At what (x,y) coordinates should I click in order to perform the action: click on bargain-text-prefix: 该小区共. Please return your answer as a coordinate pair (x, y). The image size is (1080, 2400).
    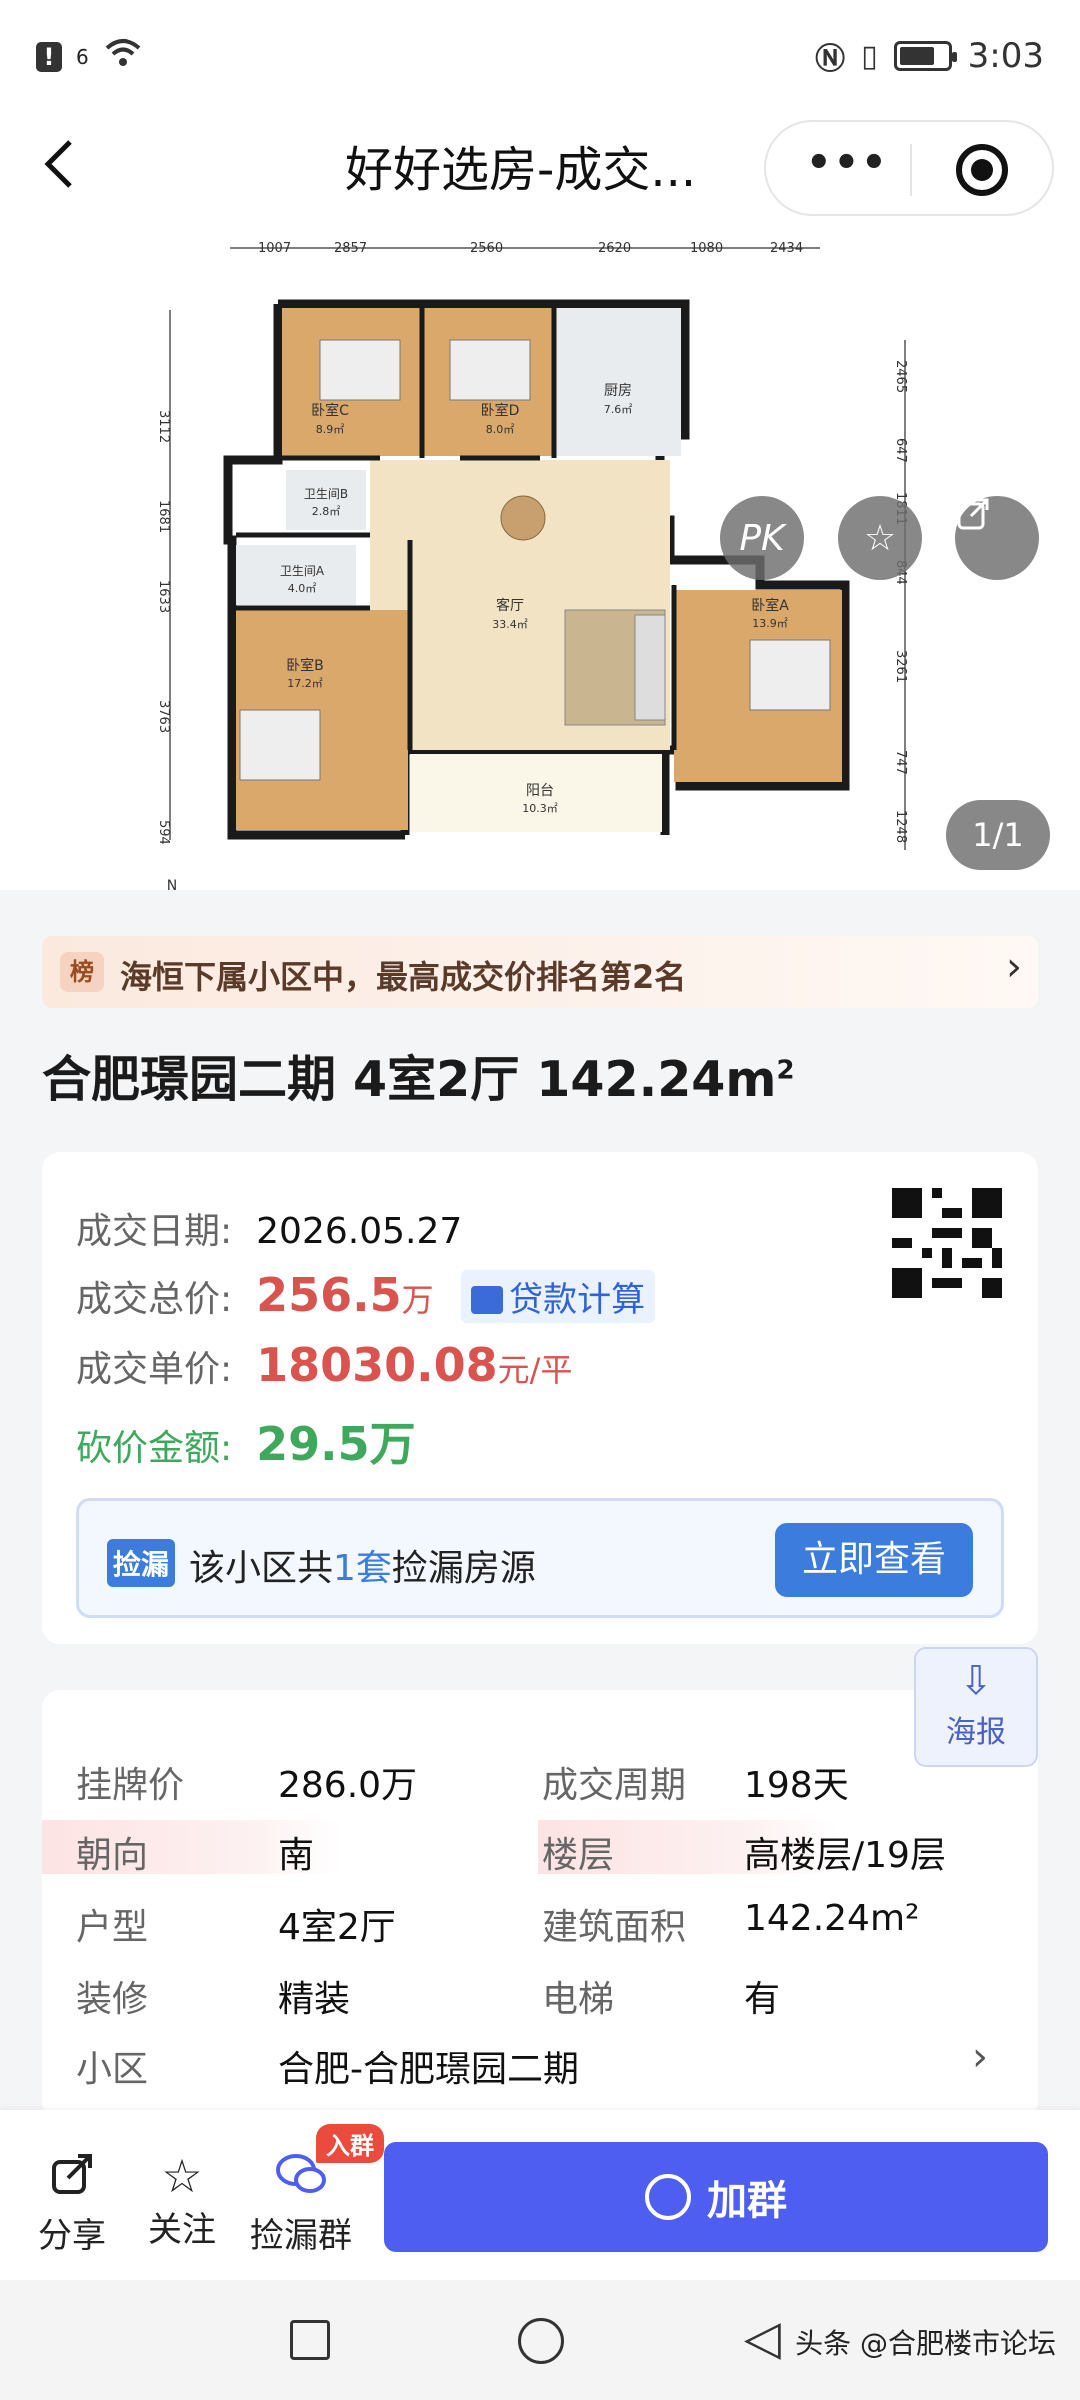
    Looking at the image, I should click on (261, 1568).